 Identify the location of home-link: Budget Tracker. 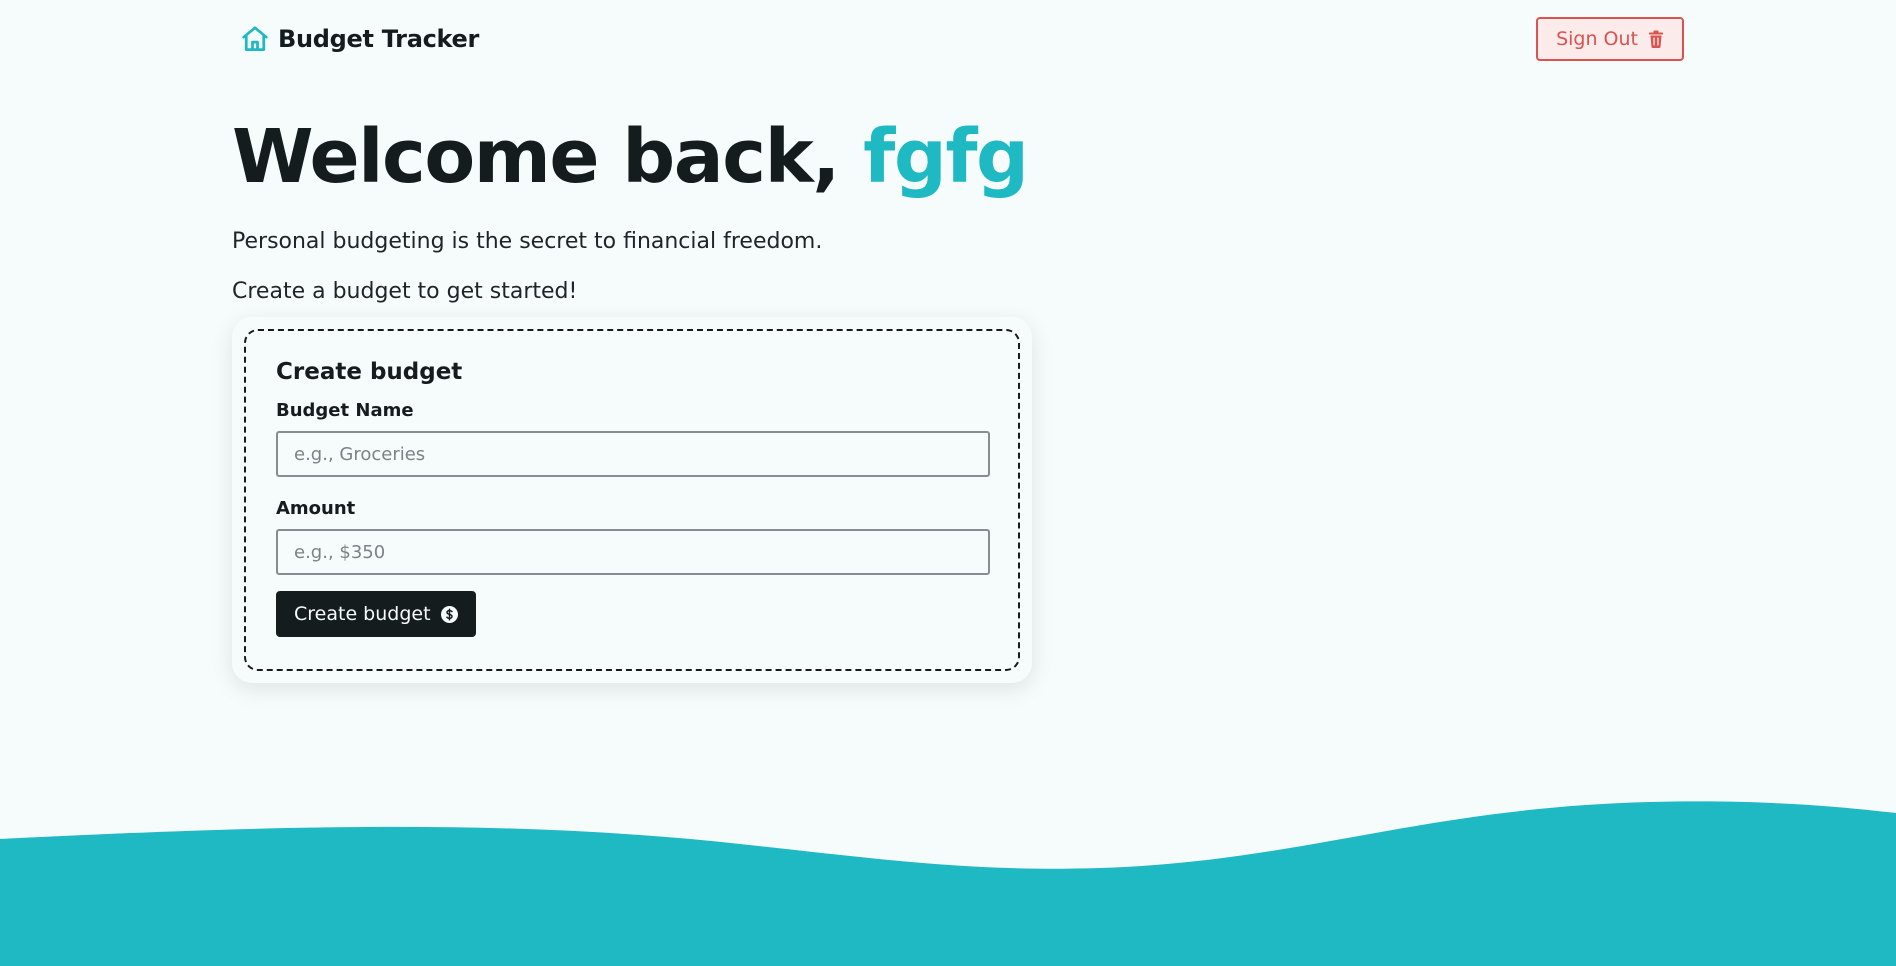
(355, 39).